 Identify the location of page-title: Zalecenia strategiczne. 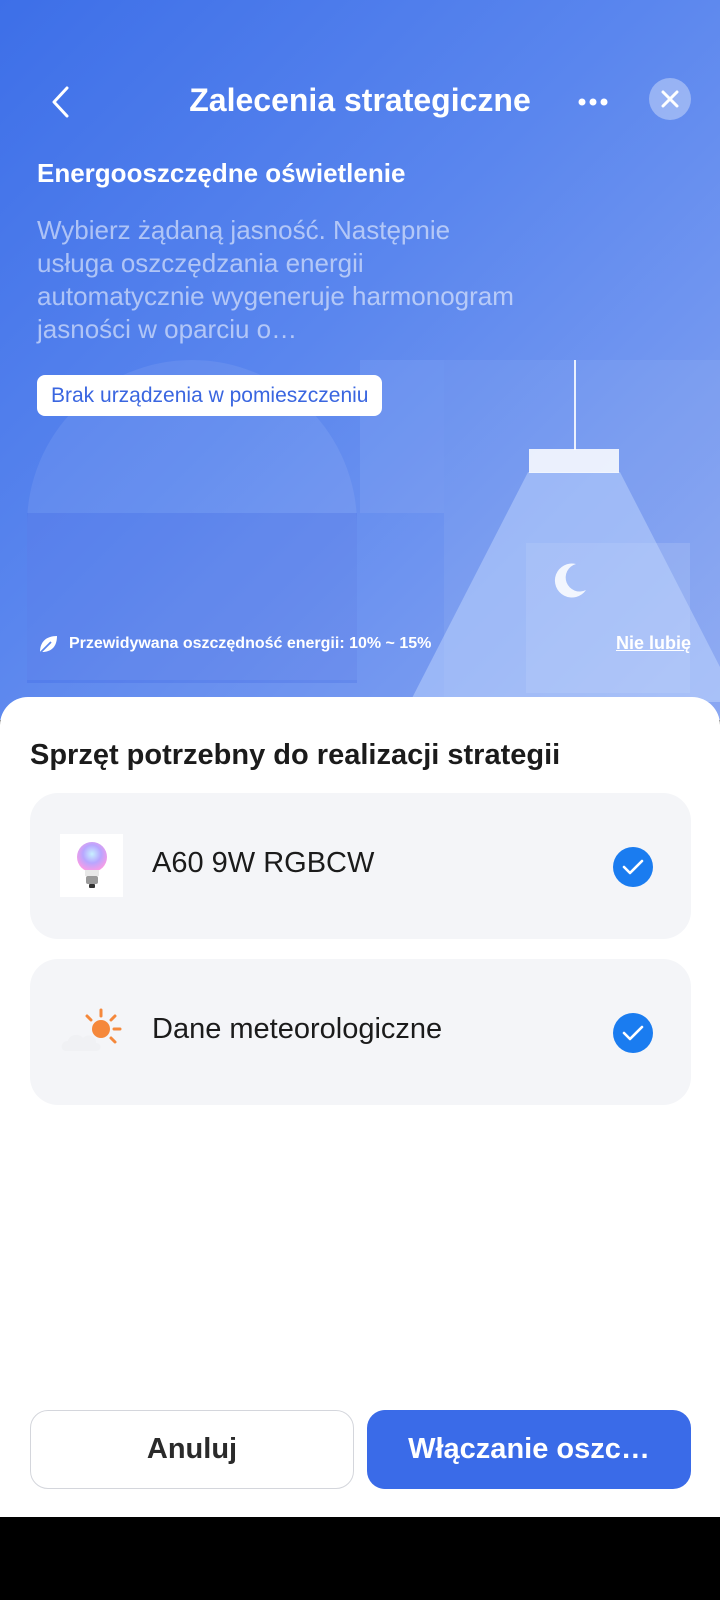
(360, 100).